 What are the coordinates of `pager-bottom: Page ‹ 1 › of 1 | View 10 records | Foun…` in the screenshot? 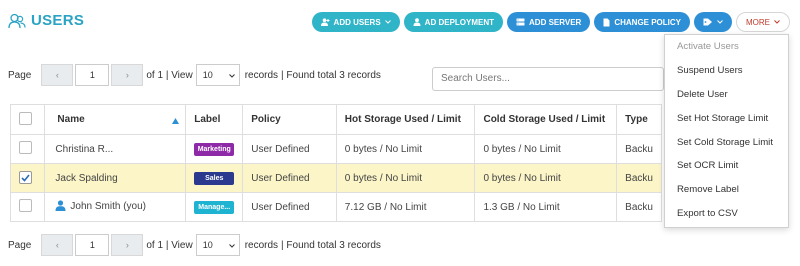 It's located at (194, 245).